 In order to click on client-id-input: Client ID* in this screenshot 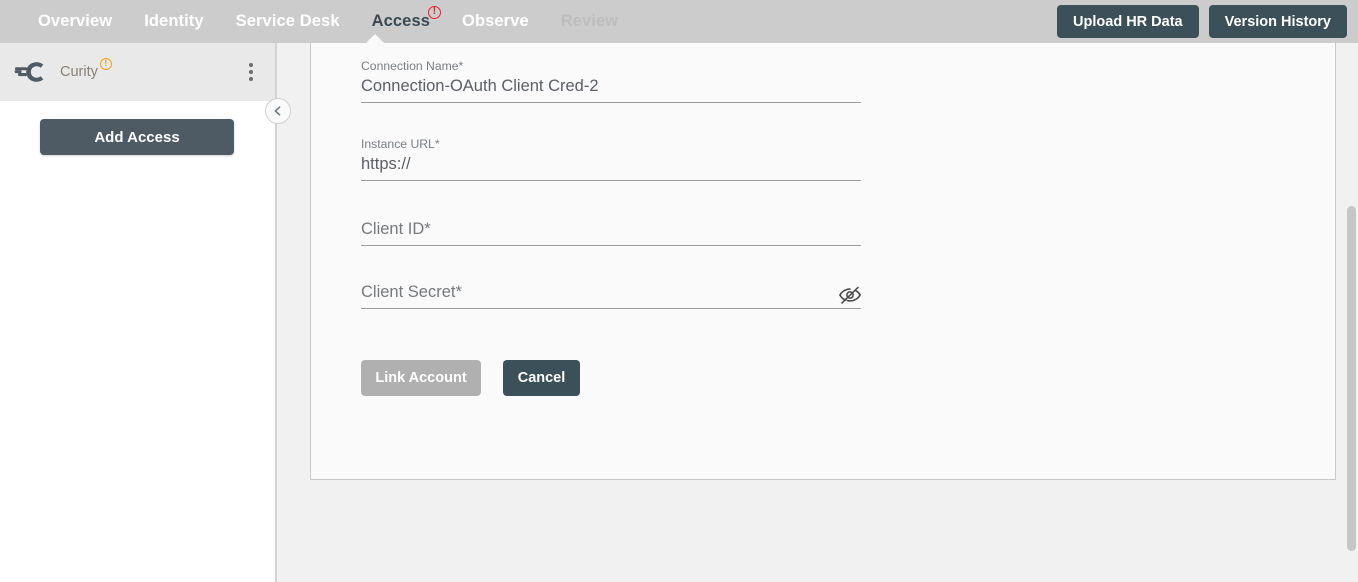, I will do `click(611, 230)`.